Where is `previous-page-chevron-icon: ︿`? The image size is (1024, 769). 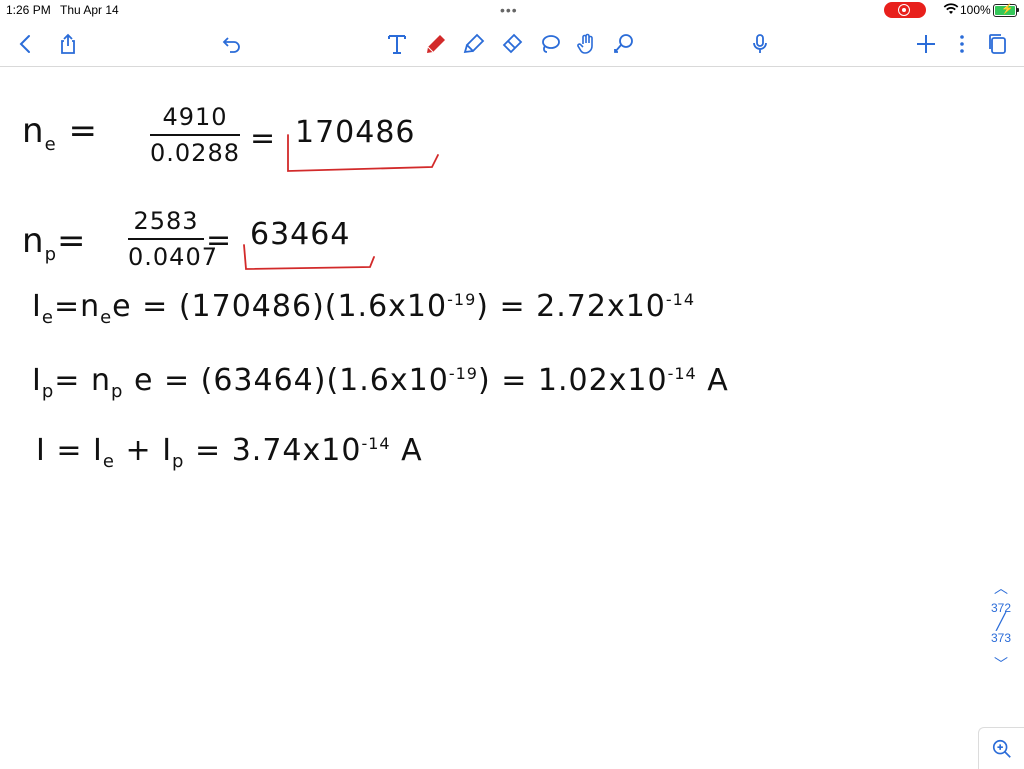 previous-page-chevron-icon: ︿ is located at coordinates (1001, 589).